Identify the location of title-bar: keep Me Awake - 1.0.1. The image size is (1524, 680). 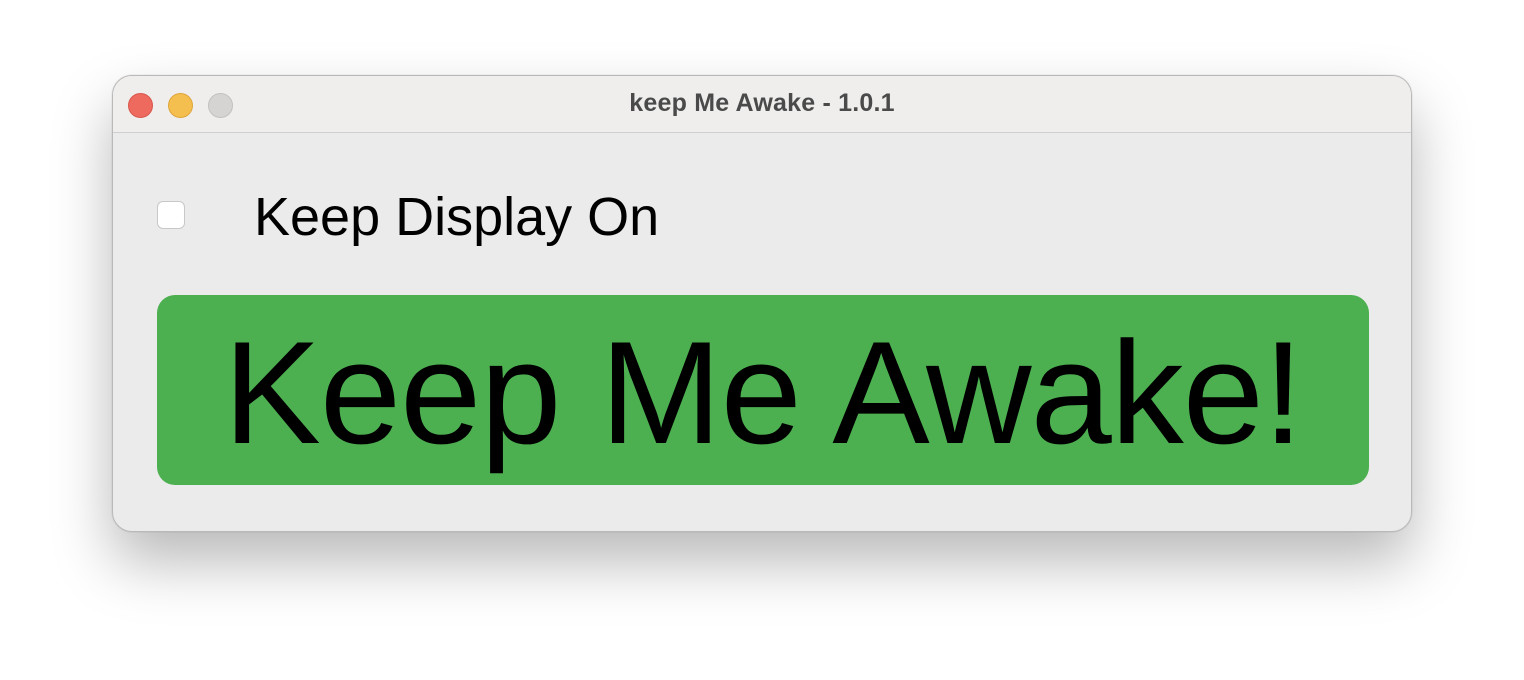
(762, 104).